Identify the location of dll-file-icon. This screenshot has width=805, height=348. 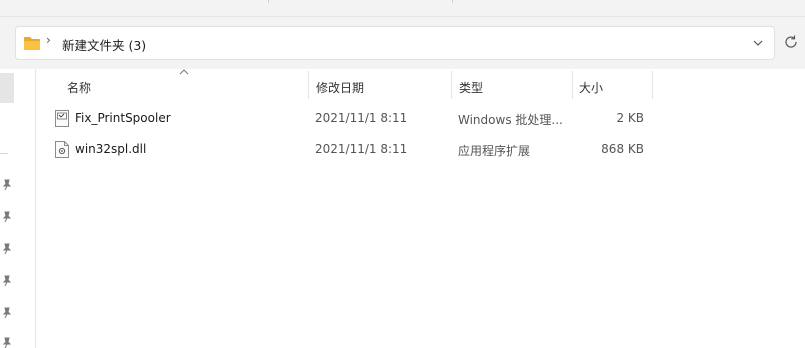
(62, 149).